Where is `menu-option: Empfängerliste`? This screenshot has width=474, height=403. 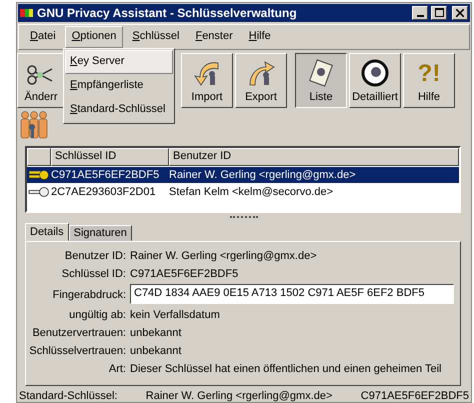
menu-option: Empfängerliste is located at coordinates (119, 86).